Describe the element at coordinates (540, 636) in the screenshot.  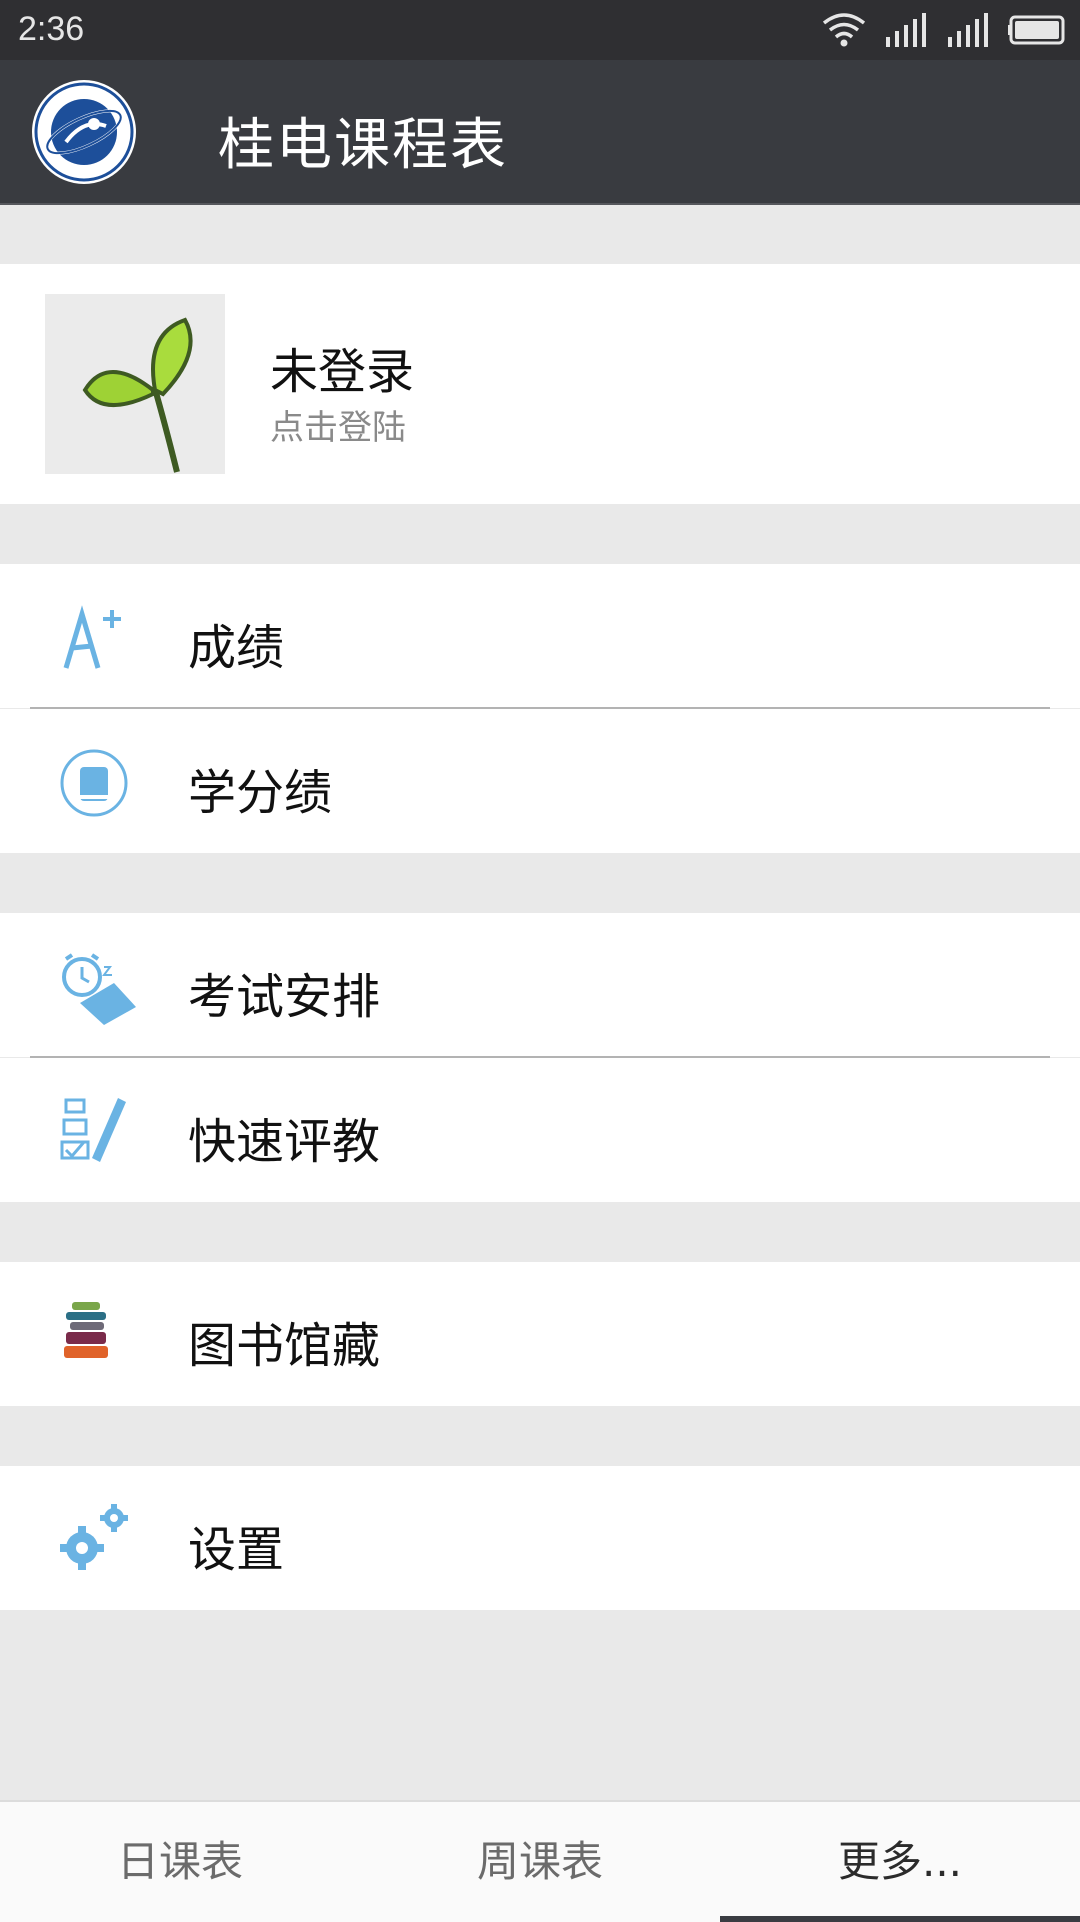
I see `menu-item-grades: 成绩` at that location.